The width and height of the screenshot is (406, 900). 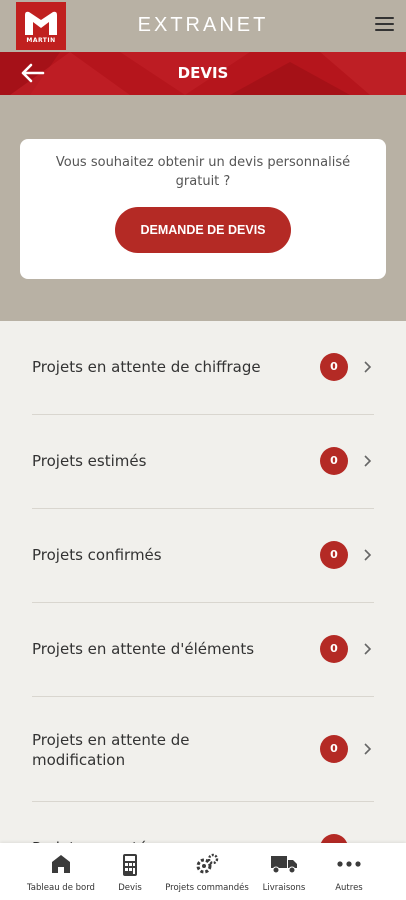 I want to click on nav-item-ordered-projects: Projets commandés, so click(x=207, y=871).